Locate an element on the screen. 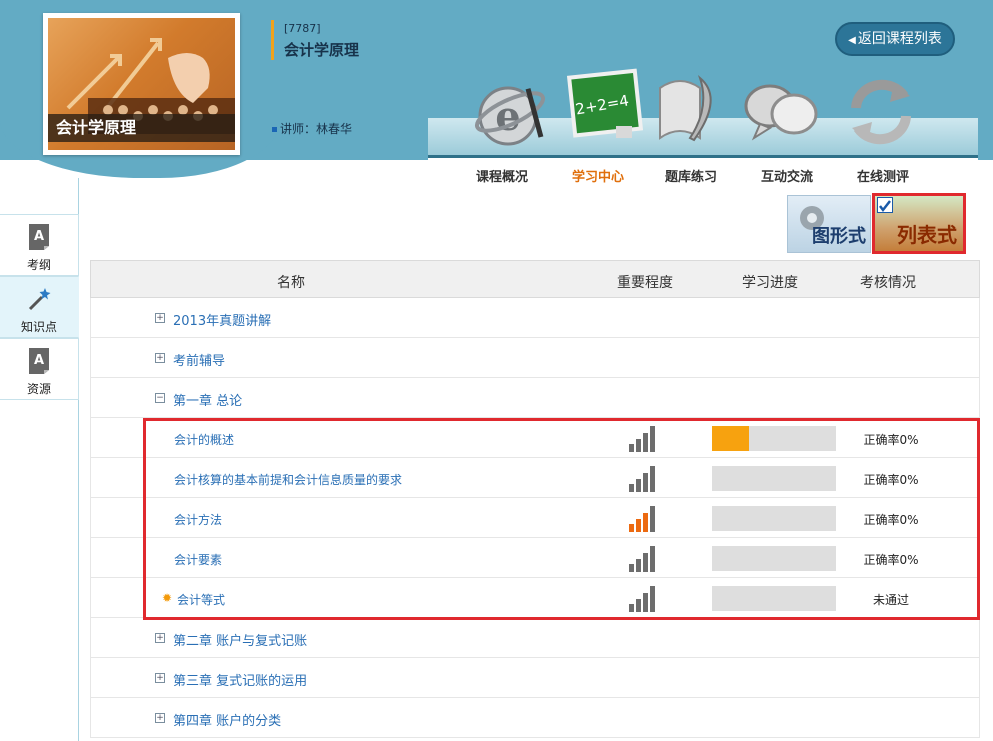 This screenshot has height=741, width=993. knowledge-point-title: 会计要素 is located at coordinates (198, 559).